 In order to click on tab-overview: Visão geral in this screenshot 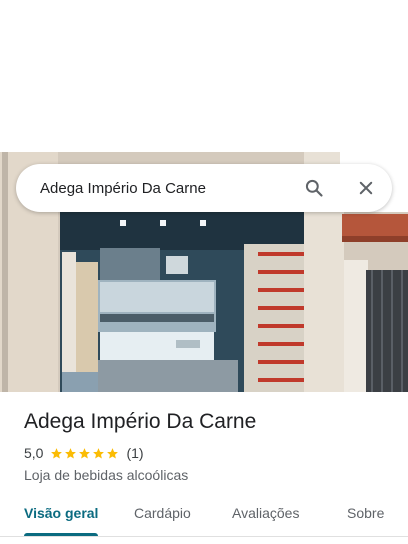, I will do `click(61, 516)`.